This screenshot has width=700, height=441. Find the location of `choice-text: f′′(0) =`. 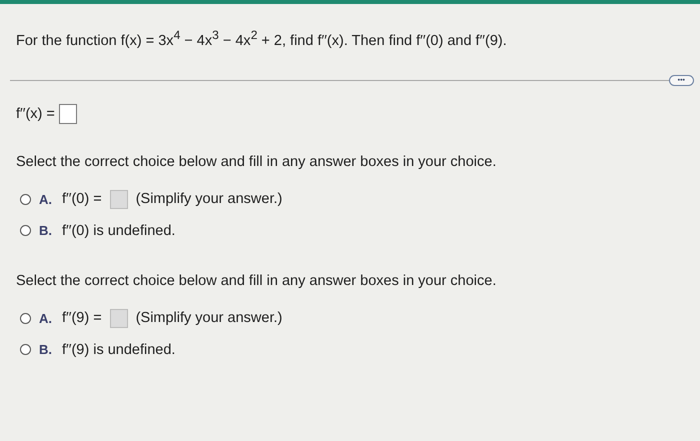

choice-text: f′′(0) = is located at coordinates (82, 199).